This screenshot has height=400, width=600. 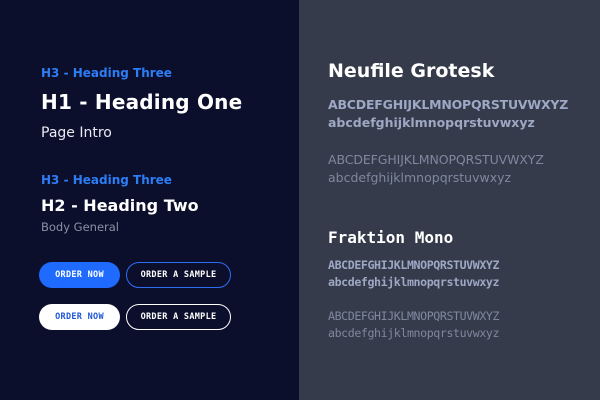 What do you see at coordinates (79, 317) in the screenshot?
I see `order-now-button-inverse: ORDER NOW` at bounding box center [79, 317].